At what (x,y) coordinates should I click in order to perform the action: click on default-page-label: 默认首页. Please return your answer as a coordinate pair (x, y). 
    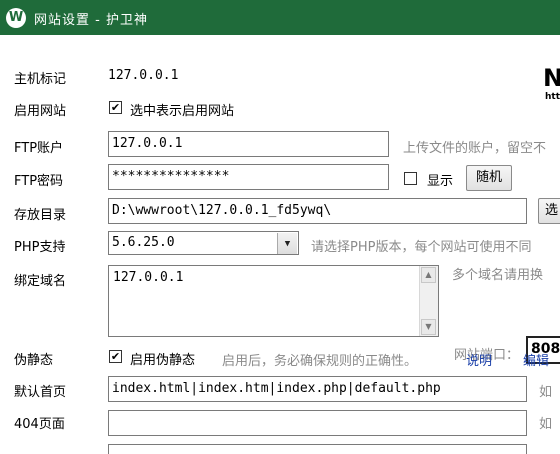
    Looking at the image, I should click on (40, 392).